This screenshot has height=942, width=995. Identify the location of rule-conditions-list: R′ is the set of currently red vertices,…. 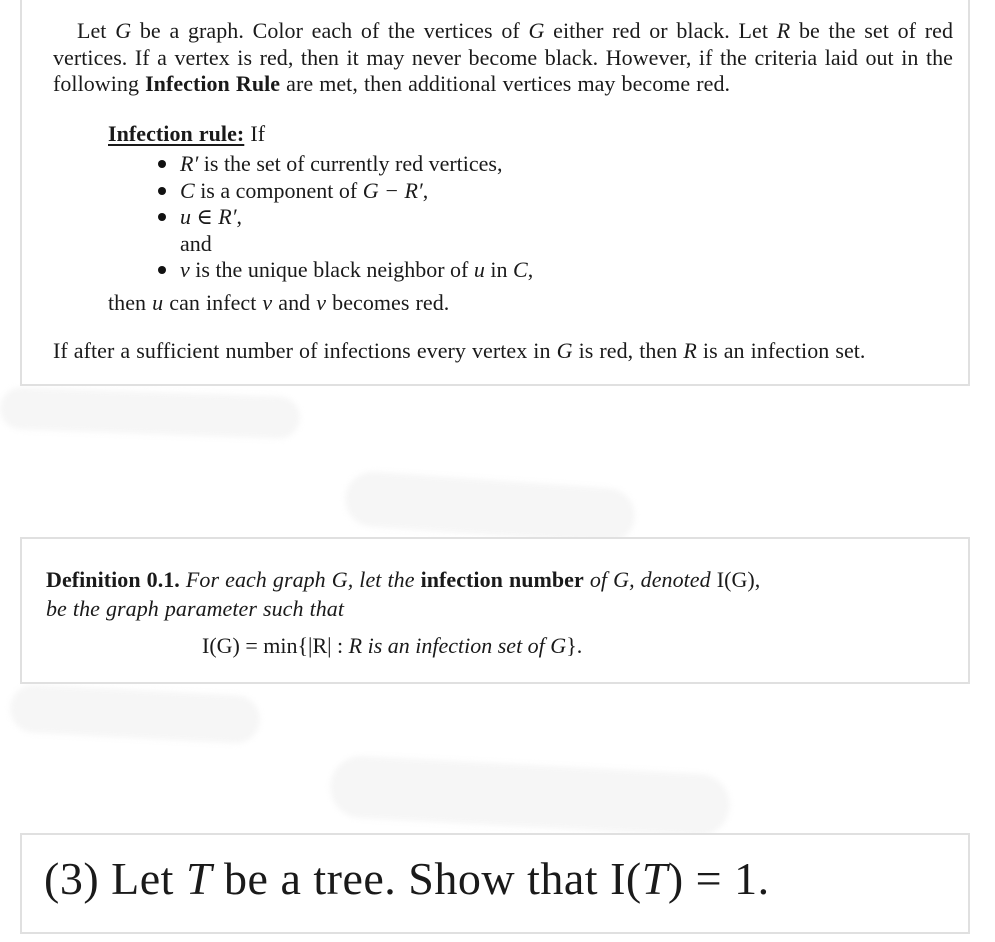
(342, 217).